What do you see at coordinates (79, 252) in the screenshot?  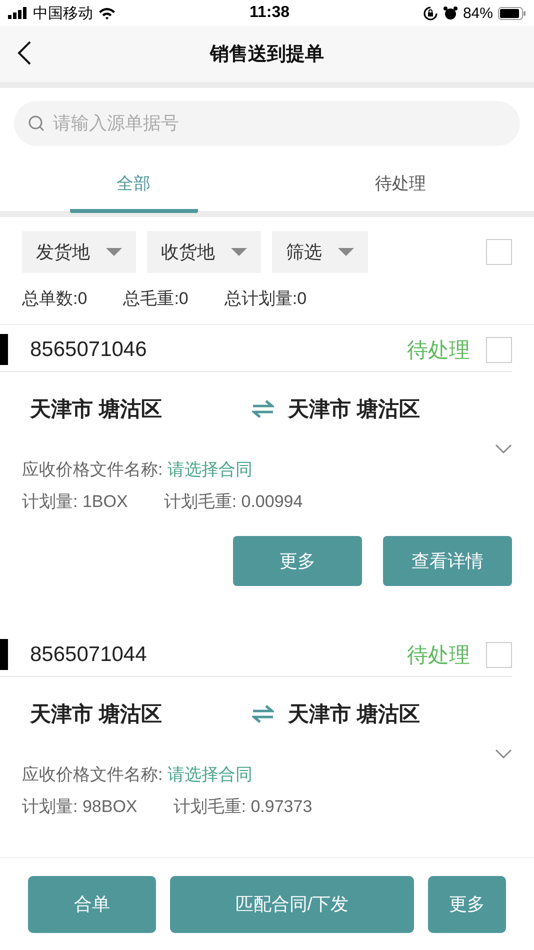 I see `filter-dropdown: 发货地` at bounding box center [79, 252].